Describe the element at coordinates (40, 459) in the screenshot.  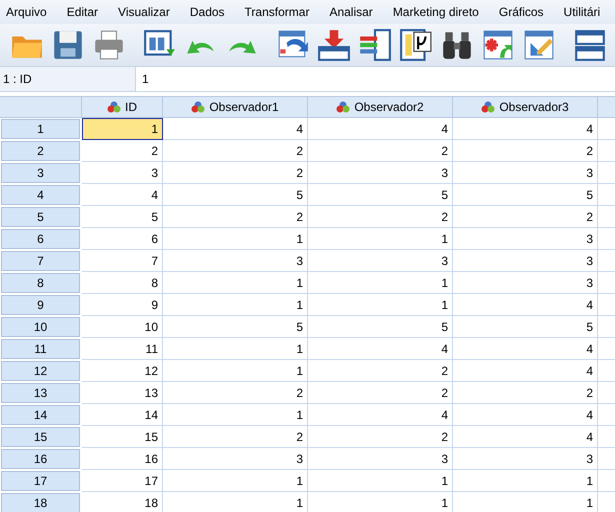
I see `row-number: 16` at that location.